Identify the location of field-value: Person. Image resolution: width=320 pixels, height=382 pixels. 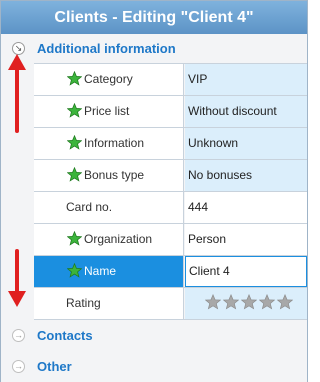
(246, 239).